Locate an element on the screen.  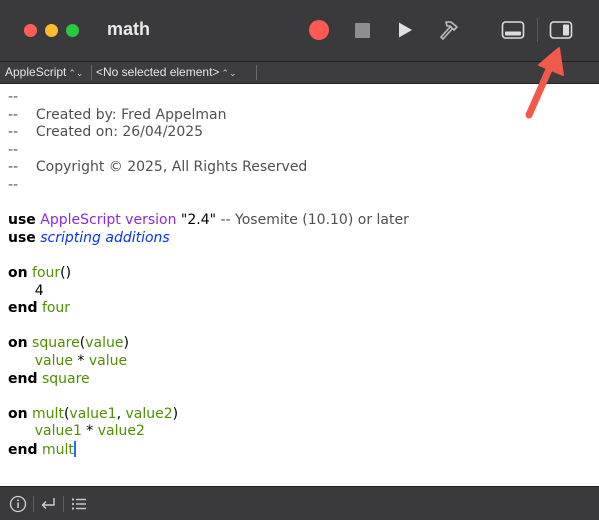
play-icon is located at coordinates (405, 30).